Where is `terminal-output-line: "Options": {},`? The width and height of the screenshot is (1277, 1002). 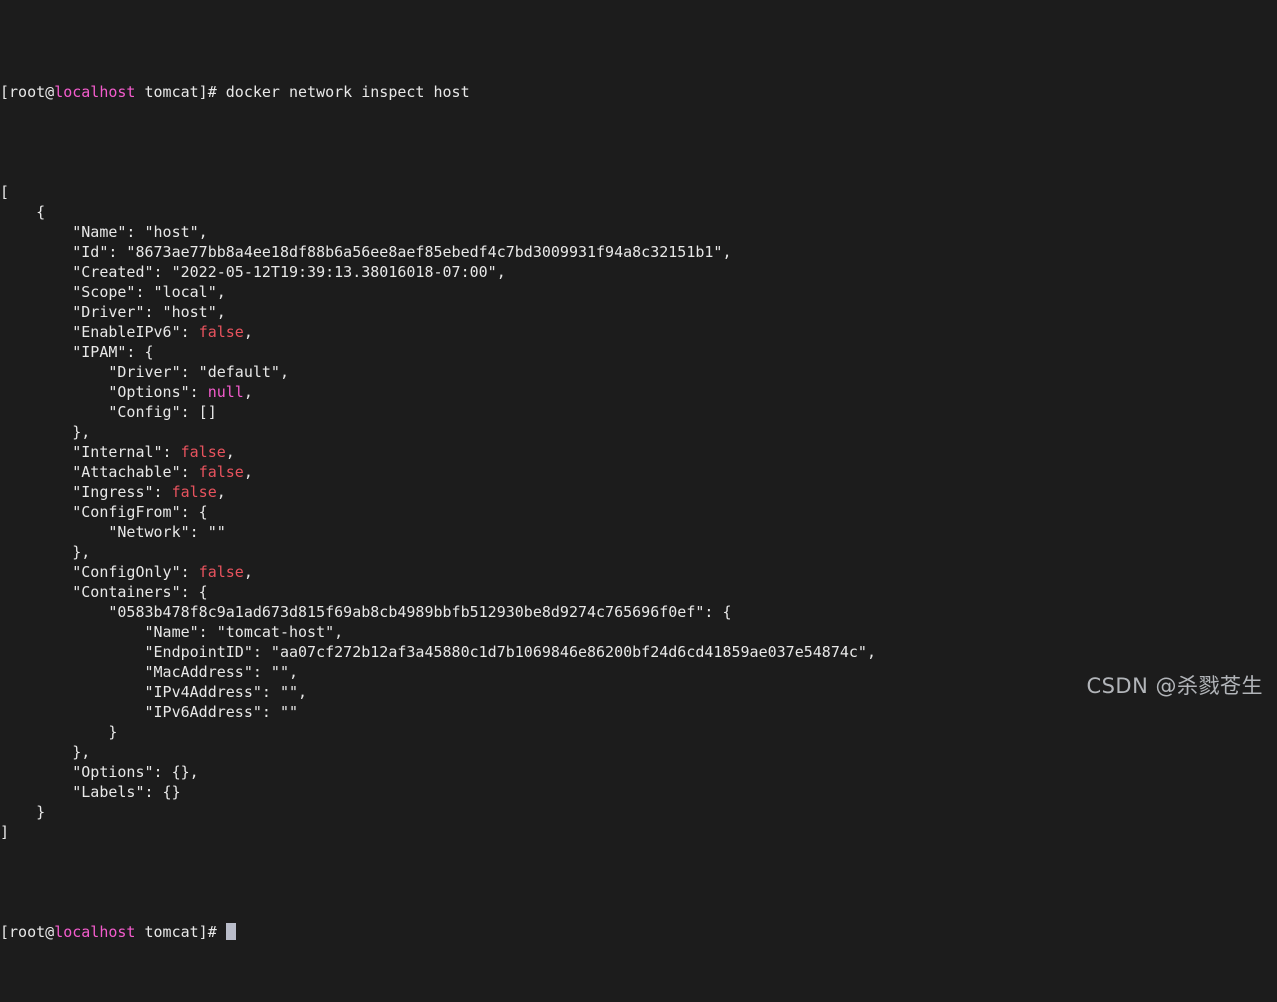 terminal-output-line: "Options": {}, is located at coordinates (638, 772).